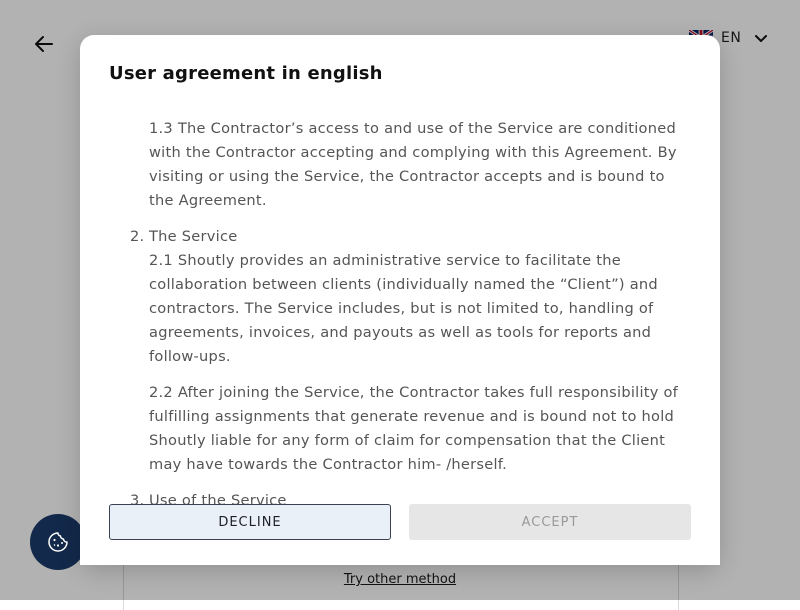  I want to click on cookie-icon, so click(58, 542).